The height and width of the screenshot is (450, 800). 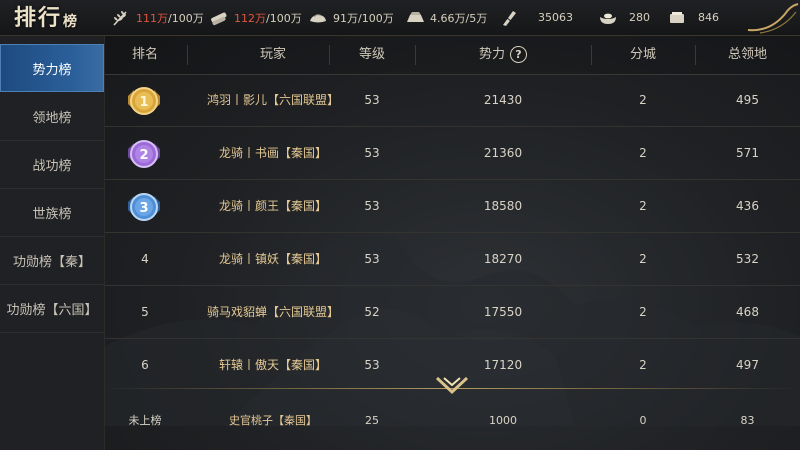 I want to click on resource-token: 35063, so click(x=535, y=17).